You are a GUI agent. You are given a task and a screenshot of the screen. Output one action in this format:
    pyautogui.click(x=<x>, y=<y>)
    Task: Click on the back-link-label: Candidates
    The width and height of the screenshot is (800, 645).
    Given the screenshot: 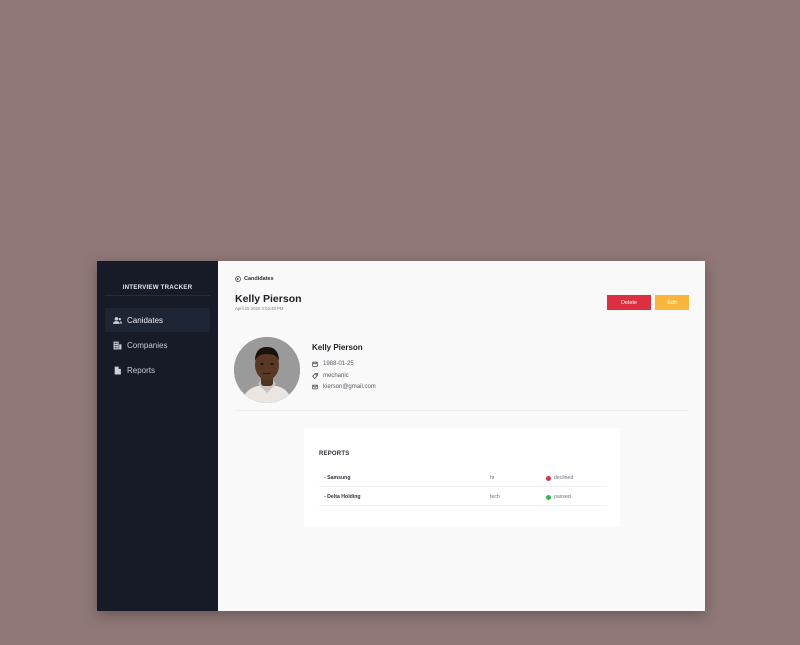 What is the action you would take?
    pyautogui.click(x=259, y=279)
    